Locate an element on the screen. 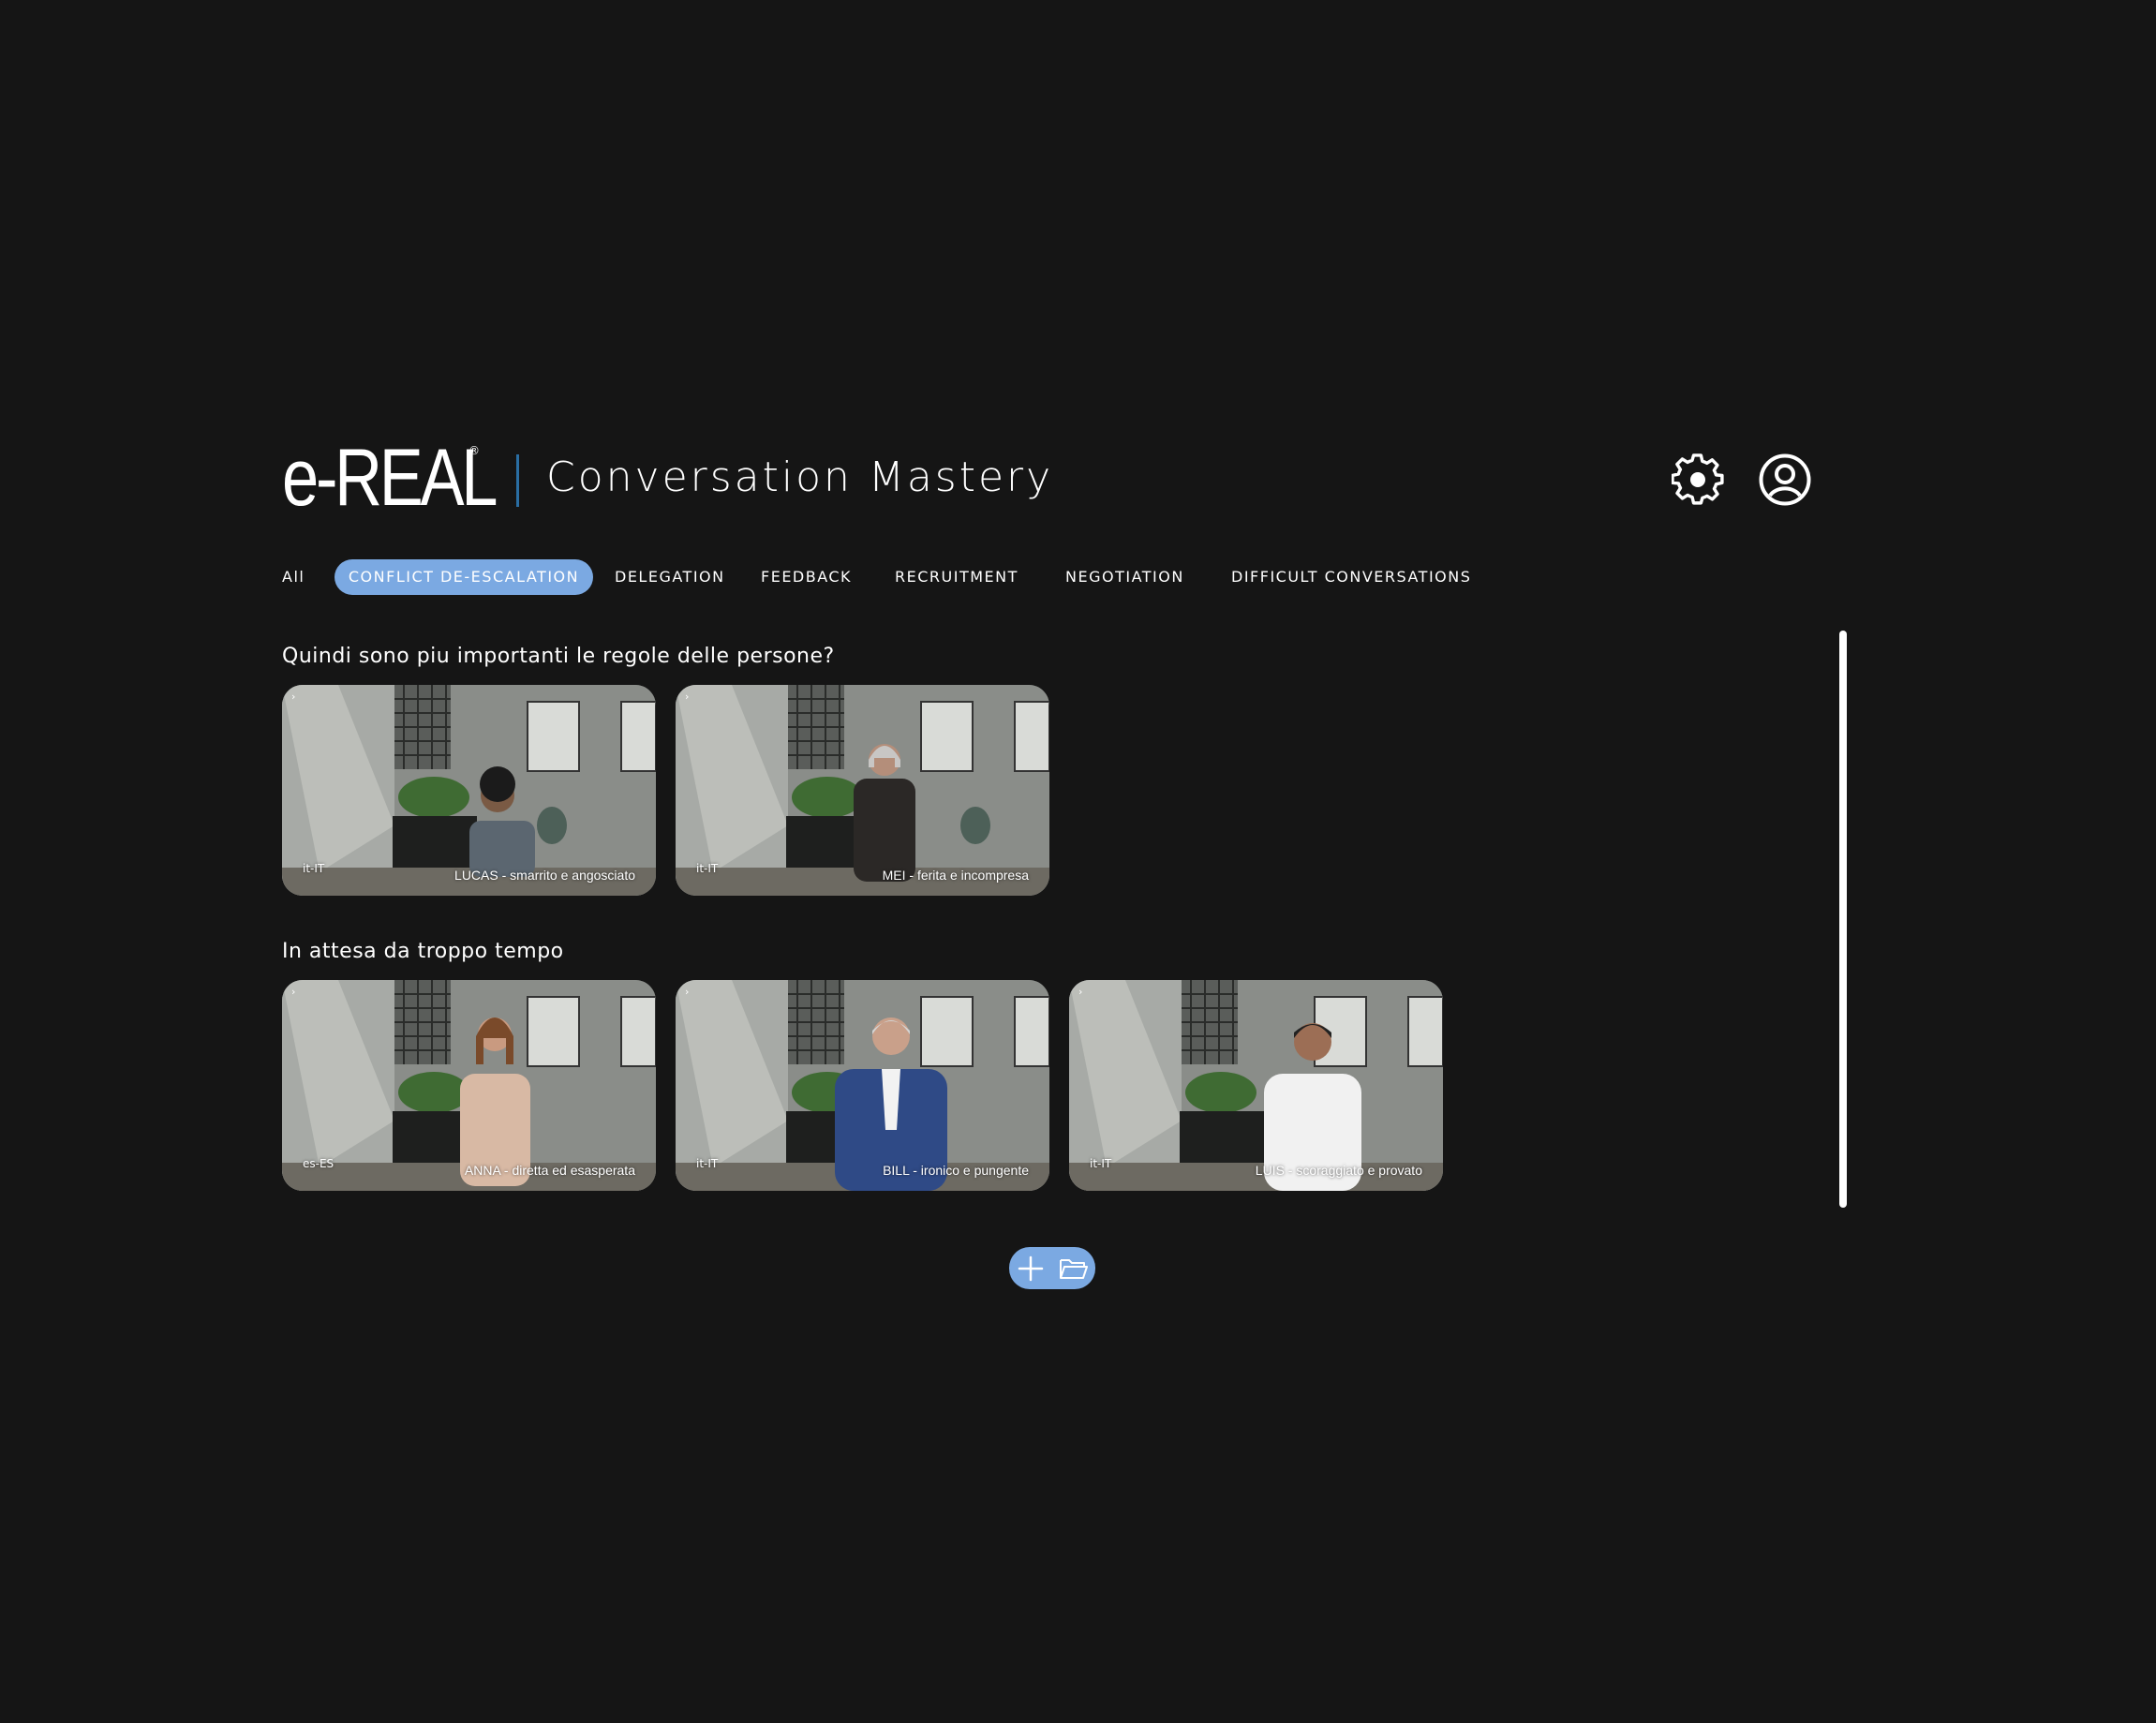 Image resolution: width=2156 pixels, height=1723 pixels. profile-button is located at coordinates (1785, 480).